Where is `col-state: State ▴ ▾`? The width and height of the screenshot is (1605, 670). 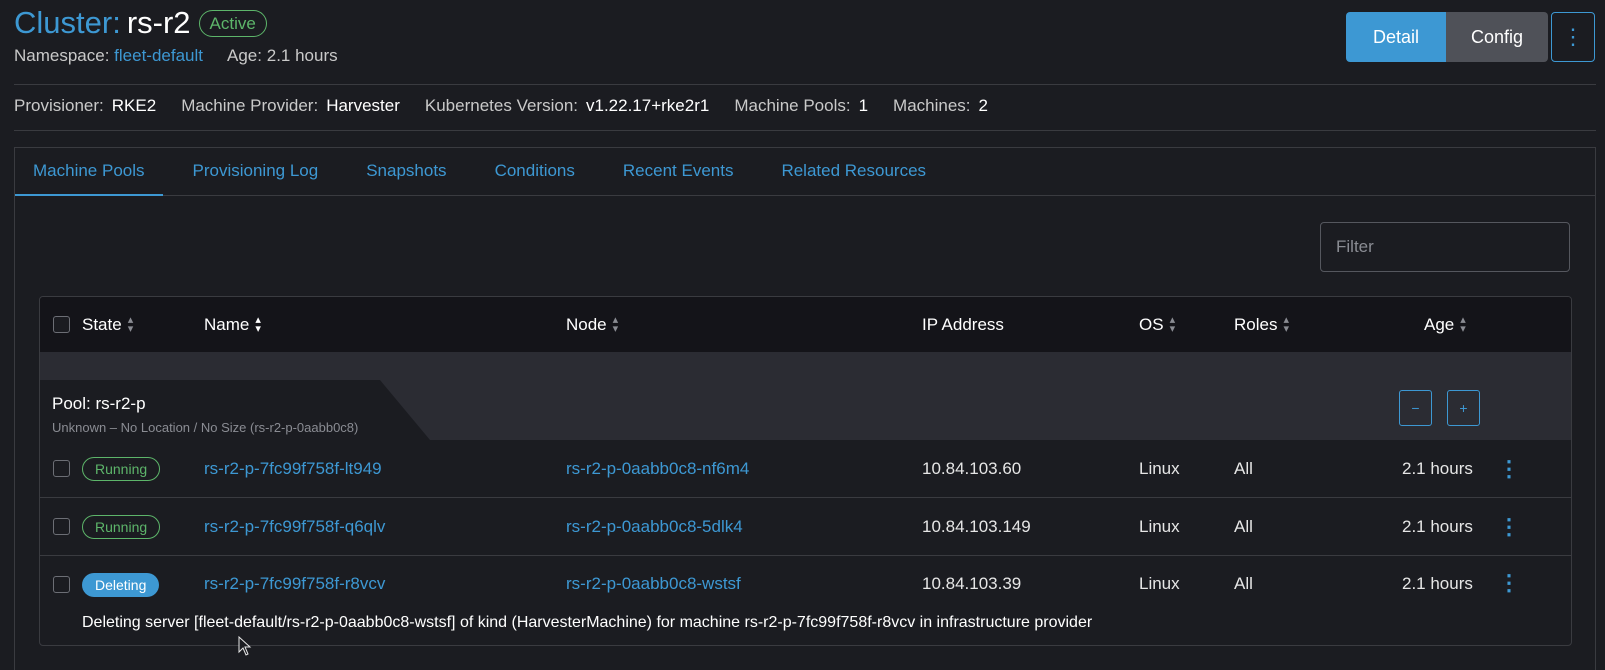 col-state: State ▴ ▾ is located at coordinates (108, 324).